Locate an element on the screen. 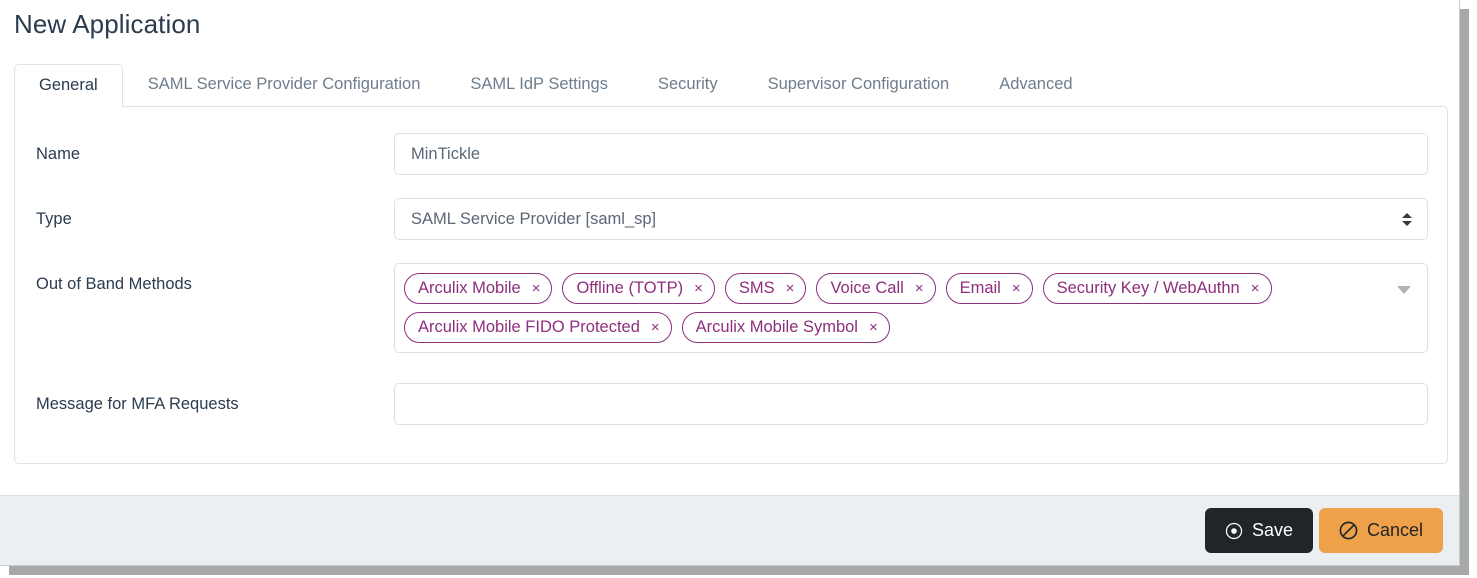  tab-general: General is located at coordinates (68, 86).